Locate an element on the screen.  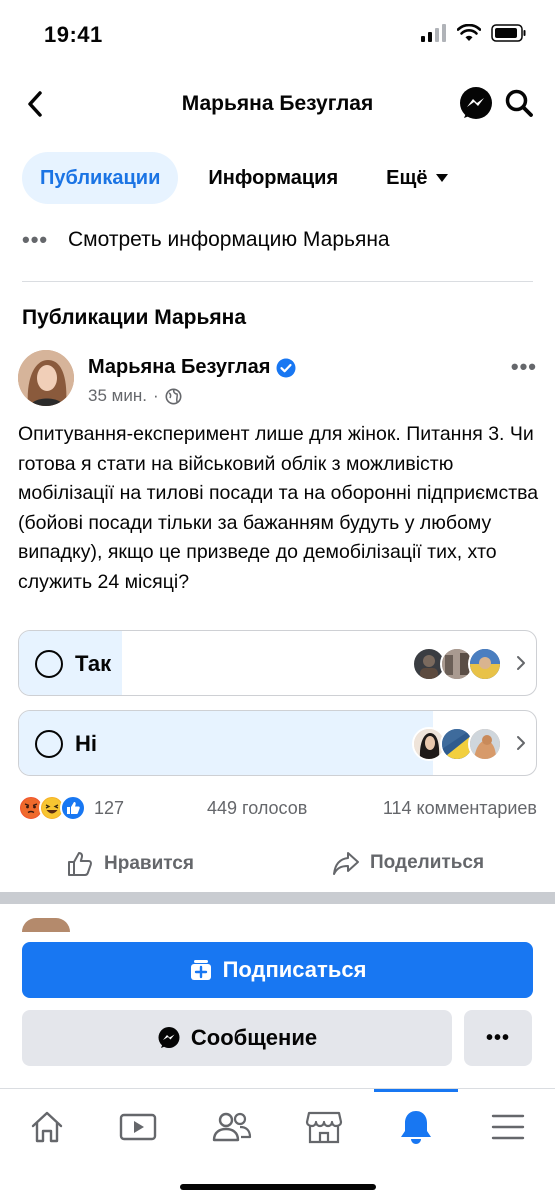
home-icon is located at coordinates (47, 1127).